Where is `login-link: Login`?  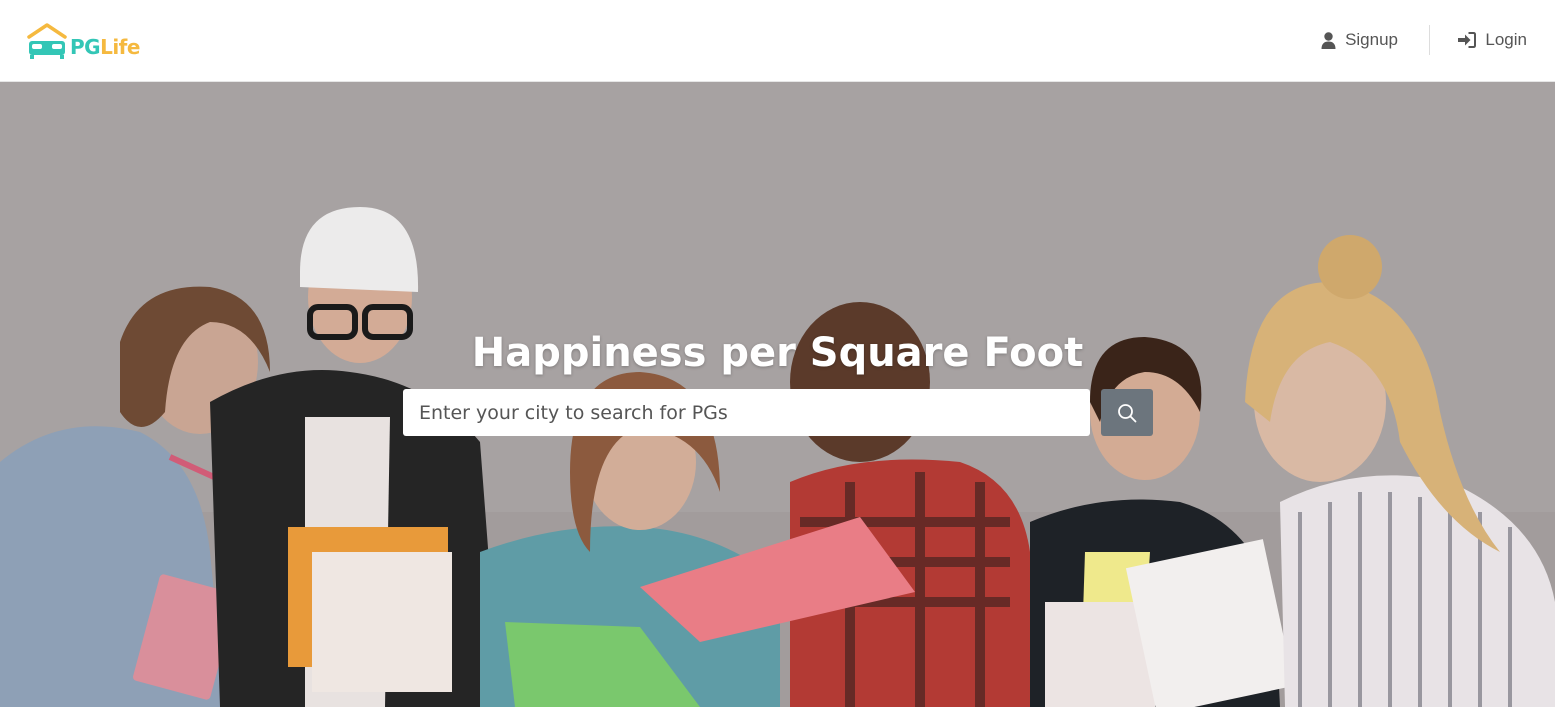
login-link: Login is located at coordinates (1492, 40).